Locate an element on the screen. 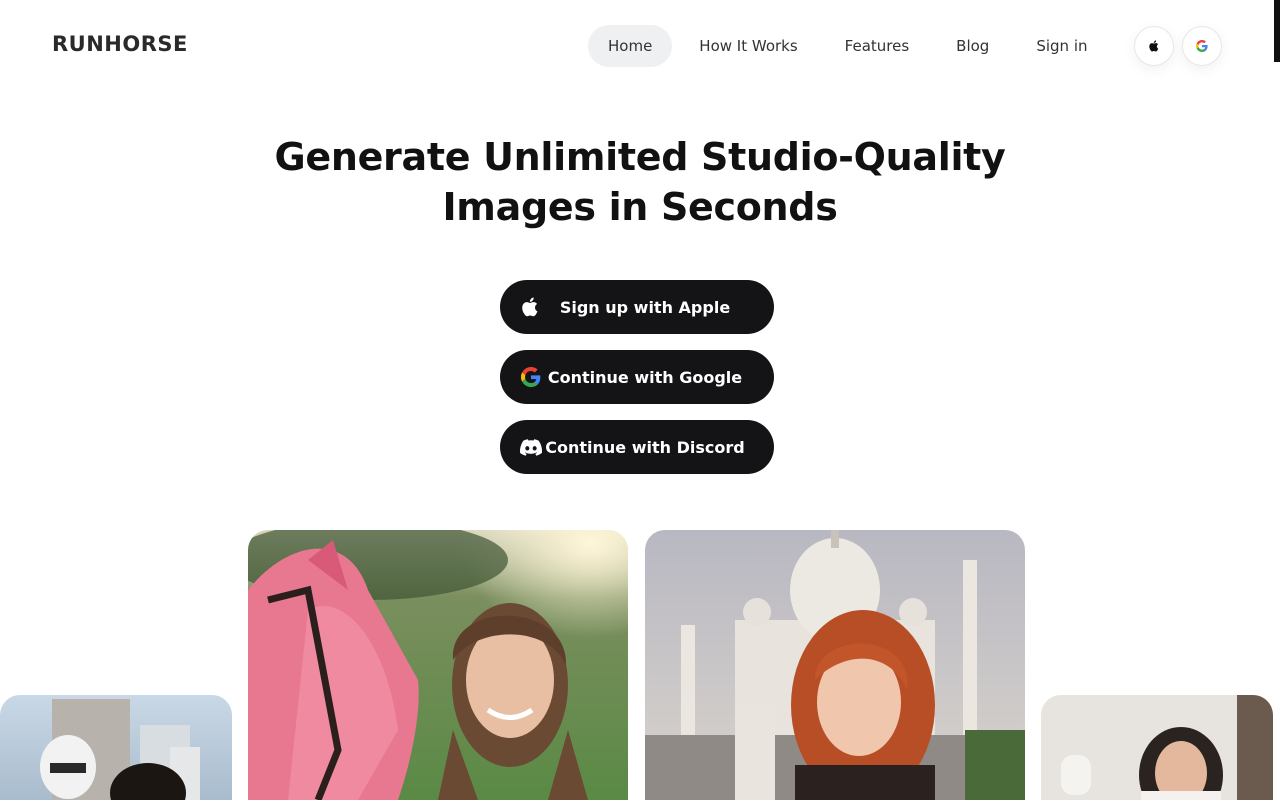 Image resolution: width=1280 pixels, height=800 pixels. apple-signin-button is located at coordinates (1154, 46).